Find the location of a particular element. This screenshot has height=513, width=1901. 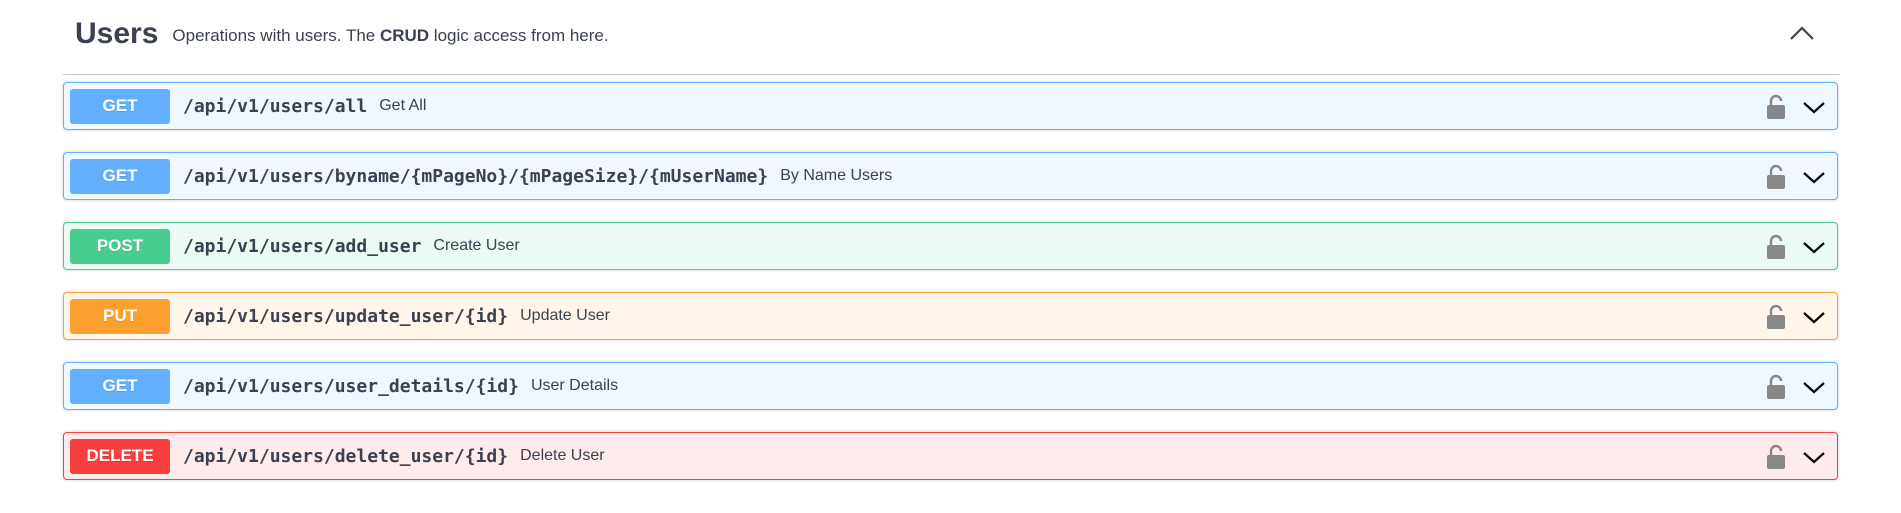

operation-path: /api/v1/users/all is located at coordinates (275, 106).